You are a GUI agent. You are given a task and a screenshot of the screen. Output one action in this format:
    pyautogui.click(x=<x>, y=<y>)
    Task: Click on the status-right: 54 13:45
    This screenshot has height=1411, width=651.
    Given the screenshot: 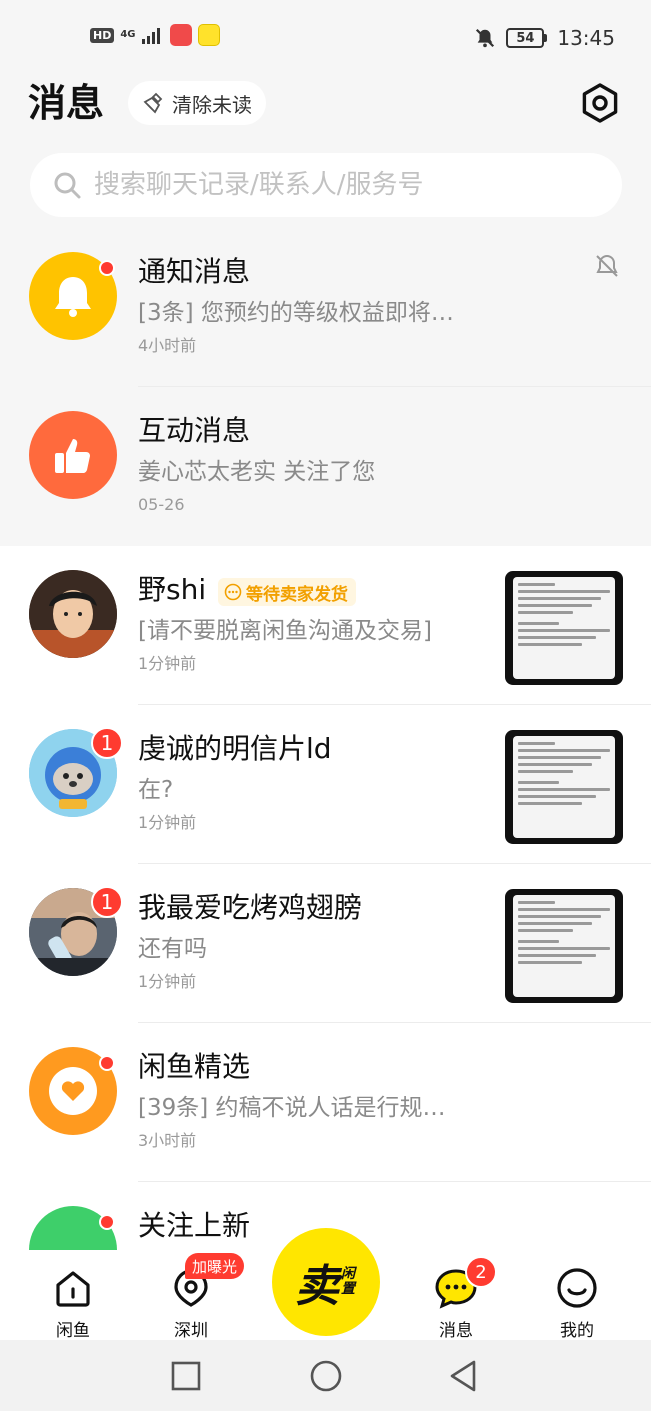 What is the action you would take?
    pyautogui.click(x=544, y=38)
    